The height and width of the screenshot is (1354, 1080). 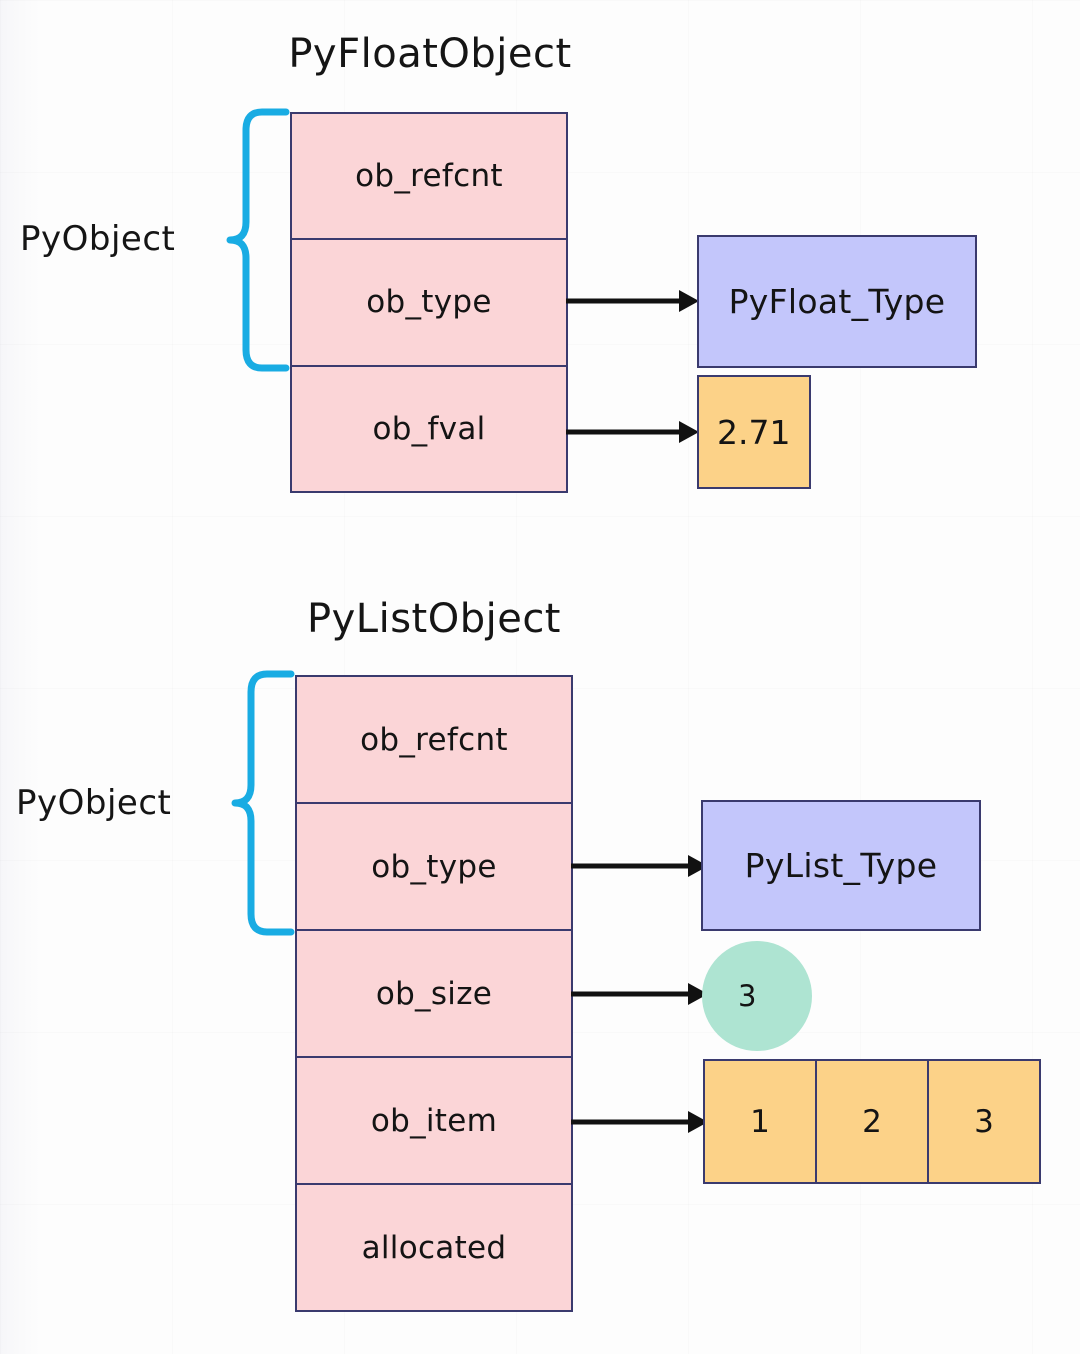 What do you see at coordinates (761, 1121) in the screenshot?
I see `array-cell: 1` at bounding box center [761, 1121].